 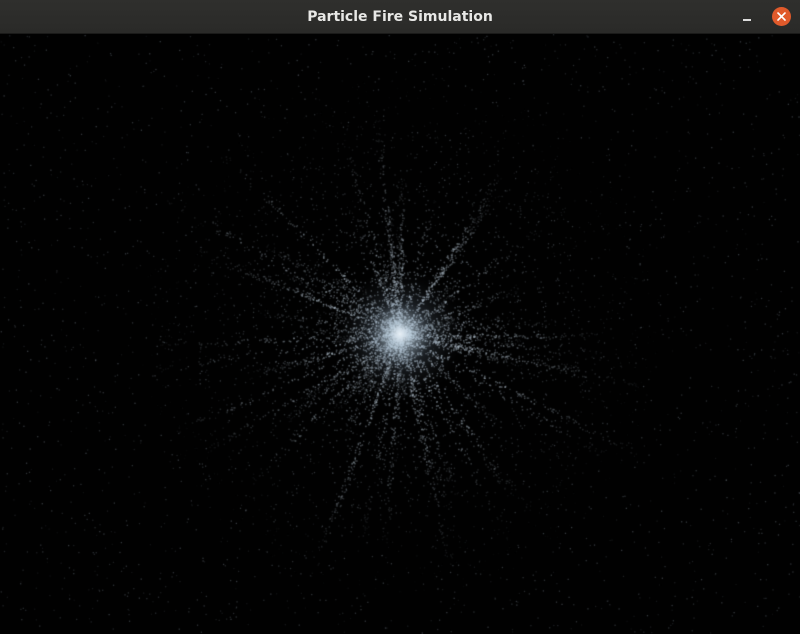 I want to click on title-bar: Particle Fire Simulation, so click(x=400, y=17).